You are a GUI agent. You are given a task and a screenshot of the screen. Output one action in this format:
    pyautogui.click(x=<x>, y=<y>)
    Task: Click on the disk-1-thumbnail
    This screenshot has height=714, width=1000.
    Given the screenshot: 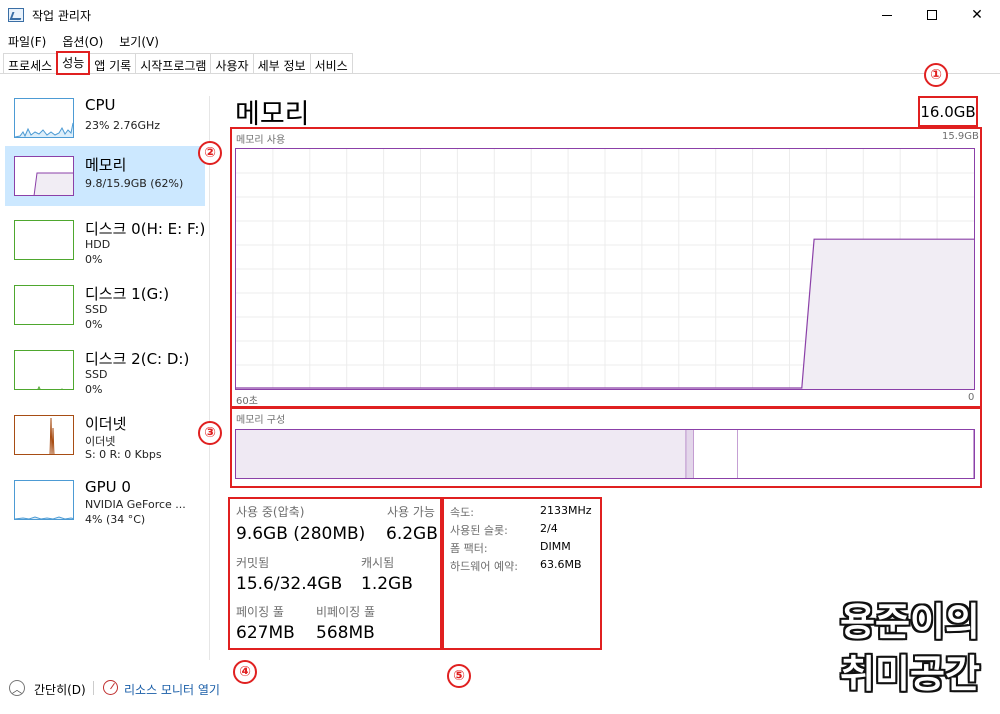 What is the action you would take?
    pyautogui.click(x=44, y=305)
    